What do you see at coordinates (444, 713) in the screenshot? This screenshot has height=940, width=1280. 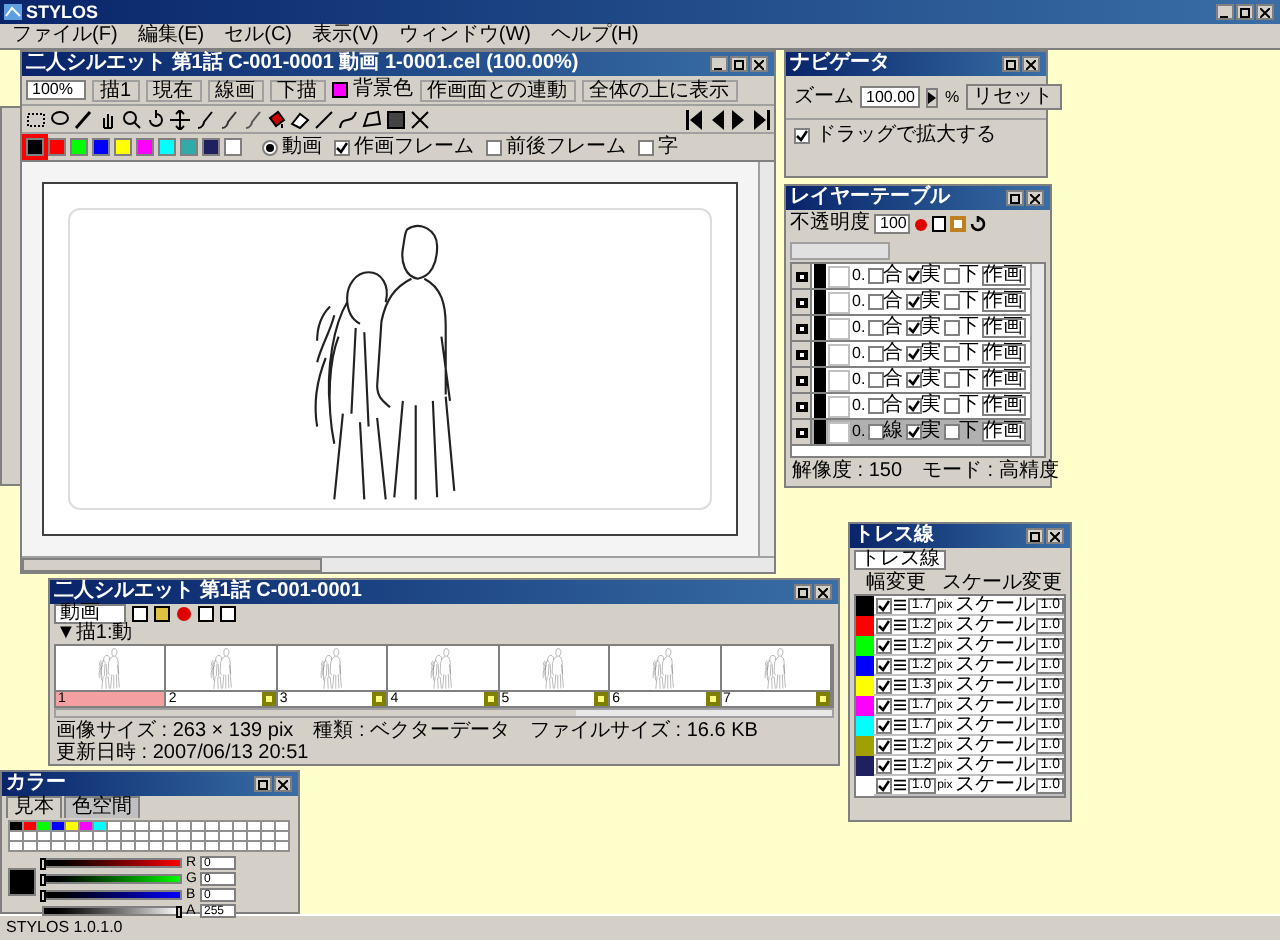 I see `horizontal-scrollbar` at bounding box center [444, 713].